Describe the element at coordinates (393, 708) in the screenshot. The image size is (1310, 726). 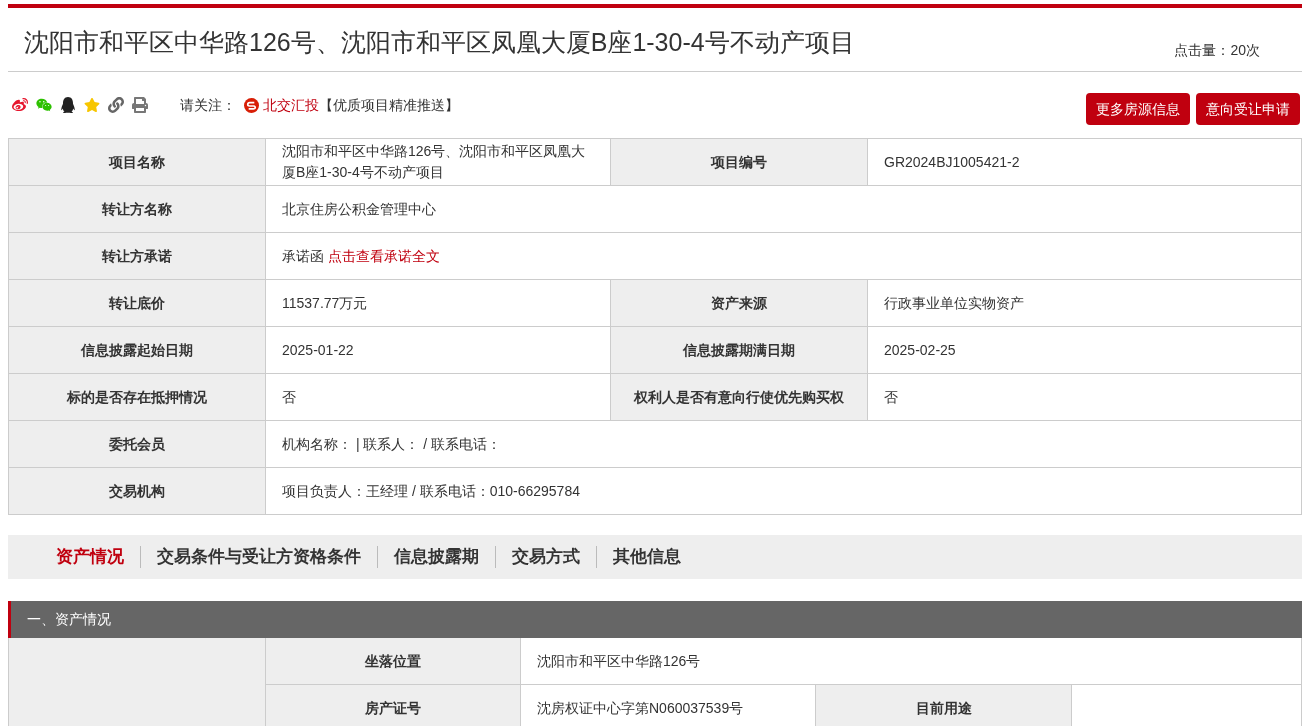
I see `field-label: 房产证号` at that location.